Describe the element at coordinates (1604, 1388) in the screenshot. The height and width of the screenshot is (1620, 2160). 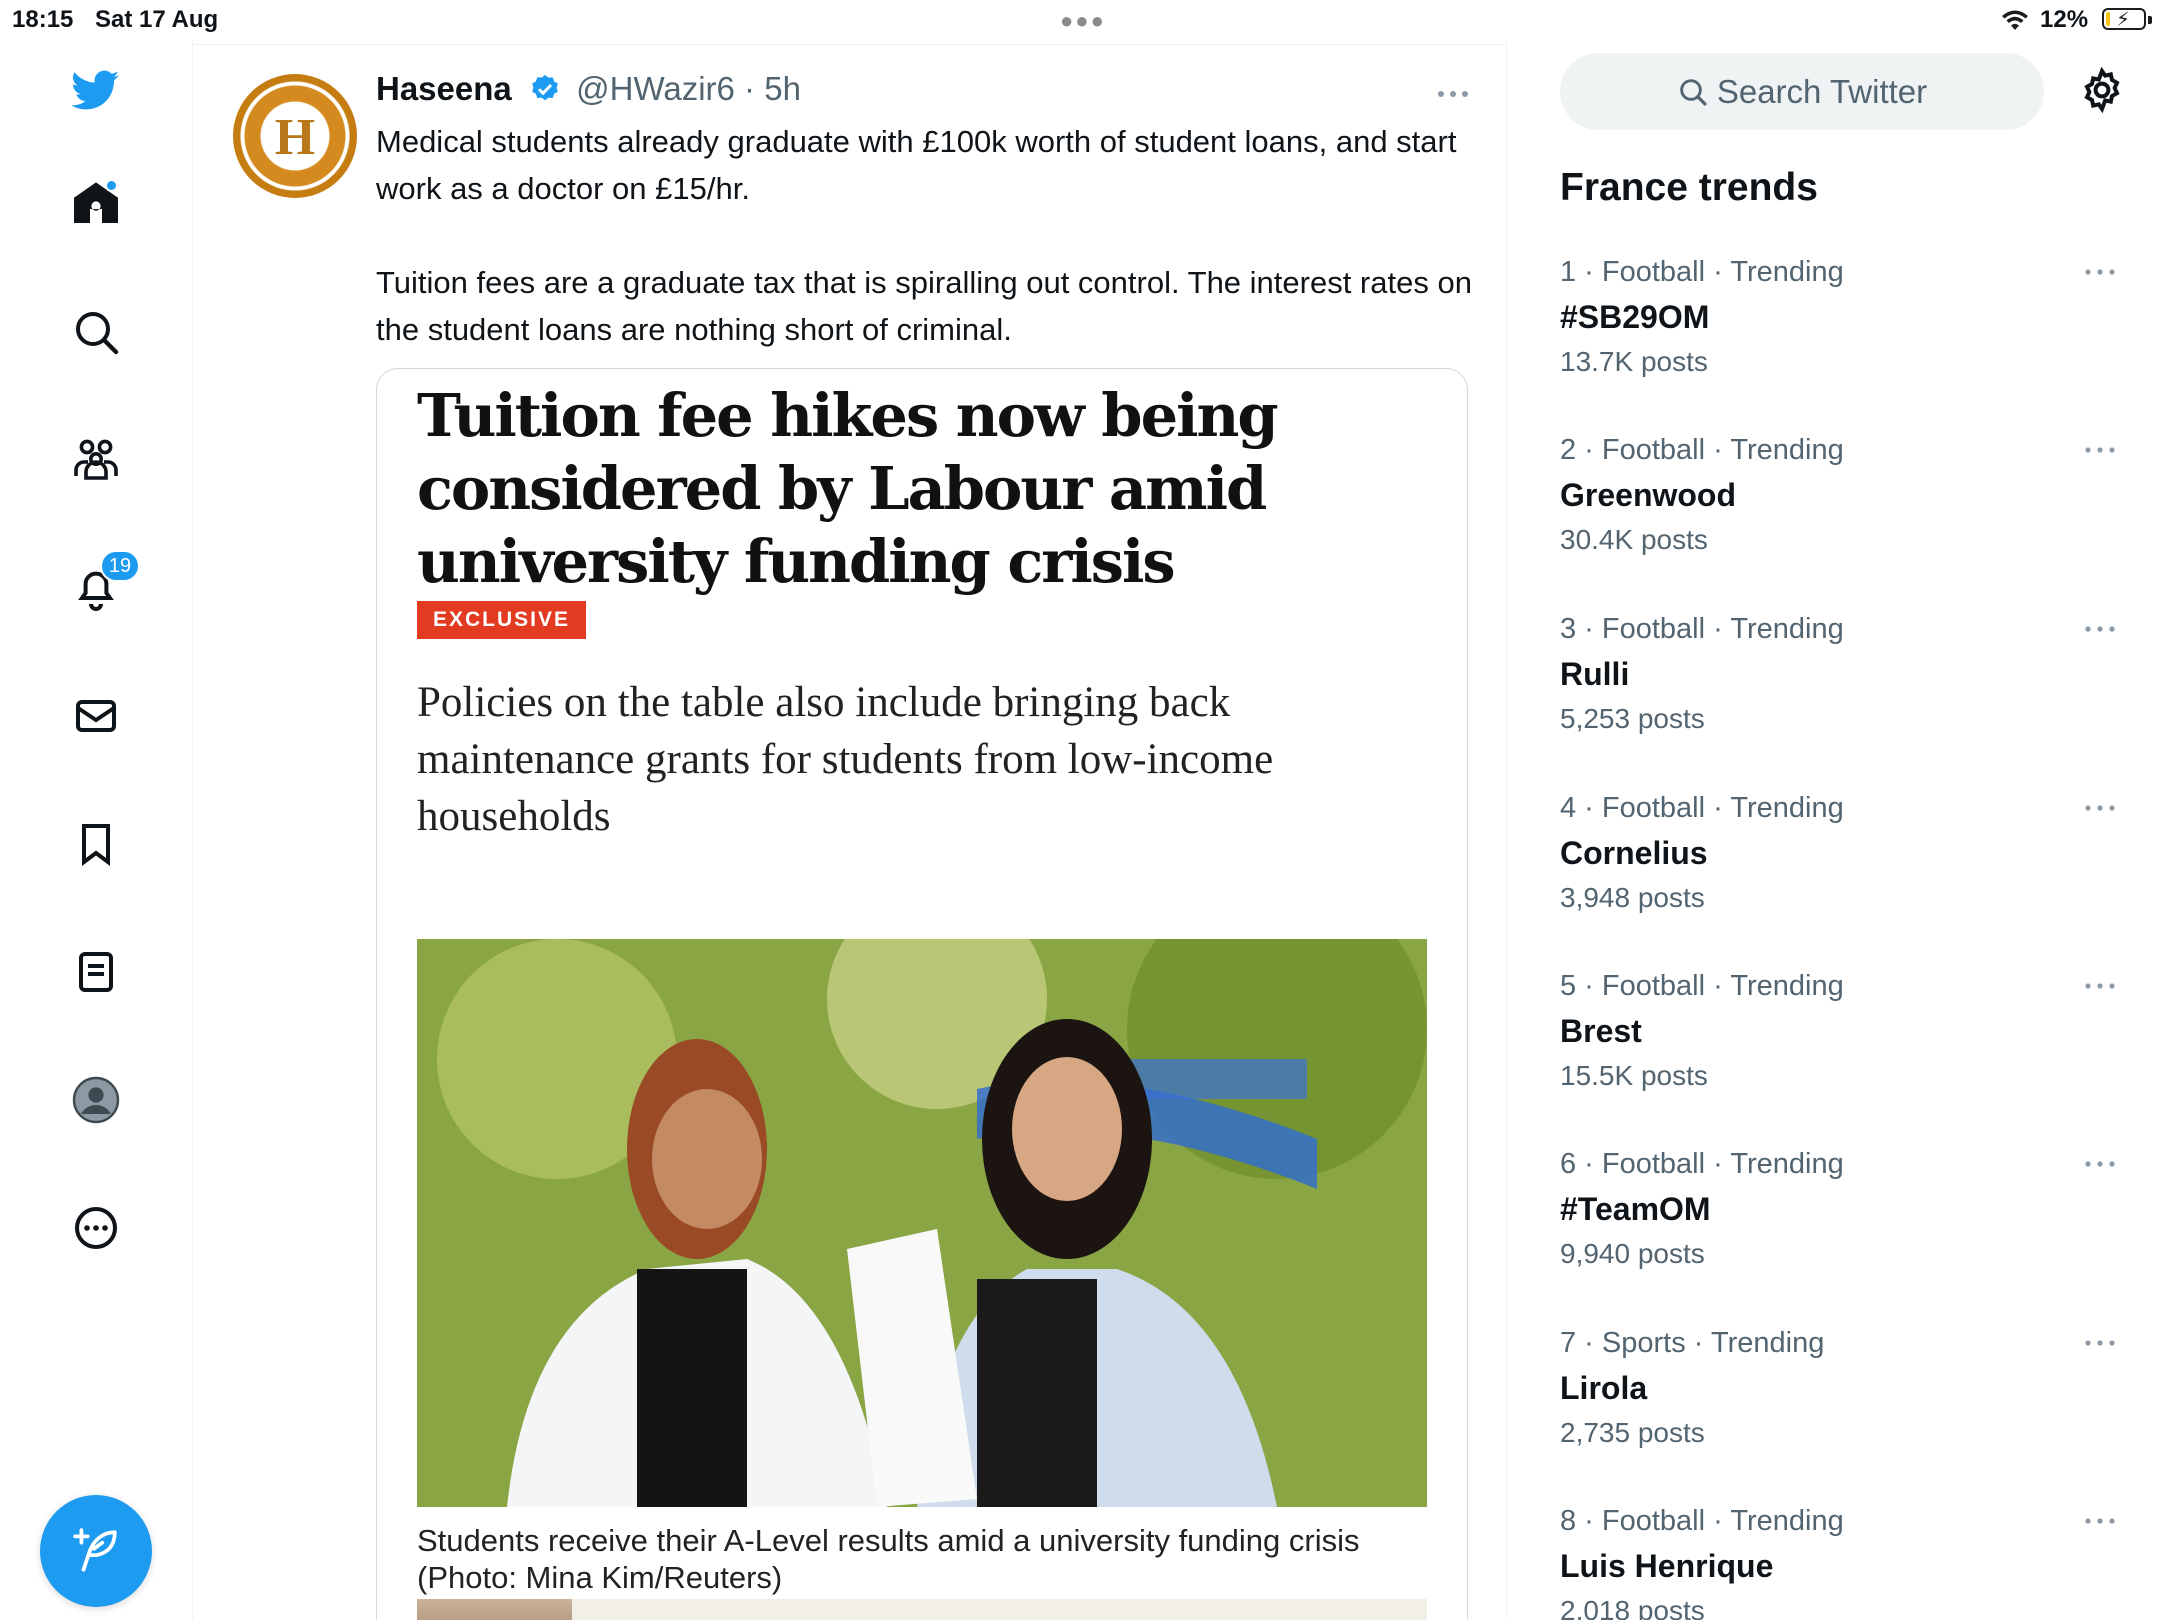
I see `trend-topic: Lirola` at that location.